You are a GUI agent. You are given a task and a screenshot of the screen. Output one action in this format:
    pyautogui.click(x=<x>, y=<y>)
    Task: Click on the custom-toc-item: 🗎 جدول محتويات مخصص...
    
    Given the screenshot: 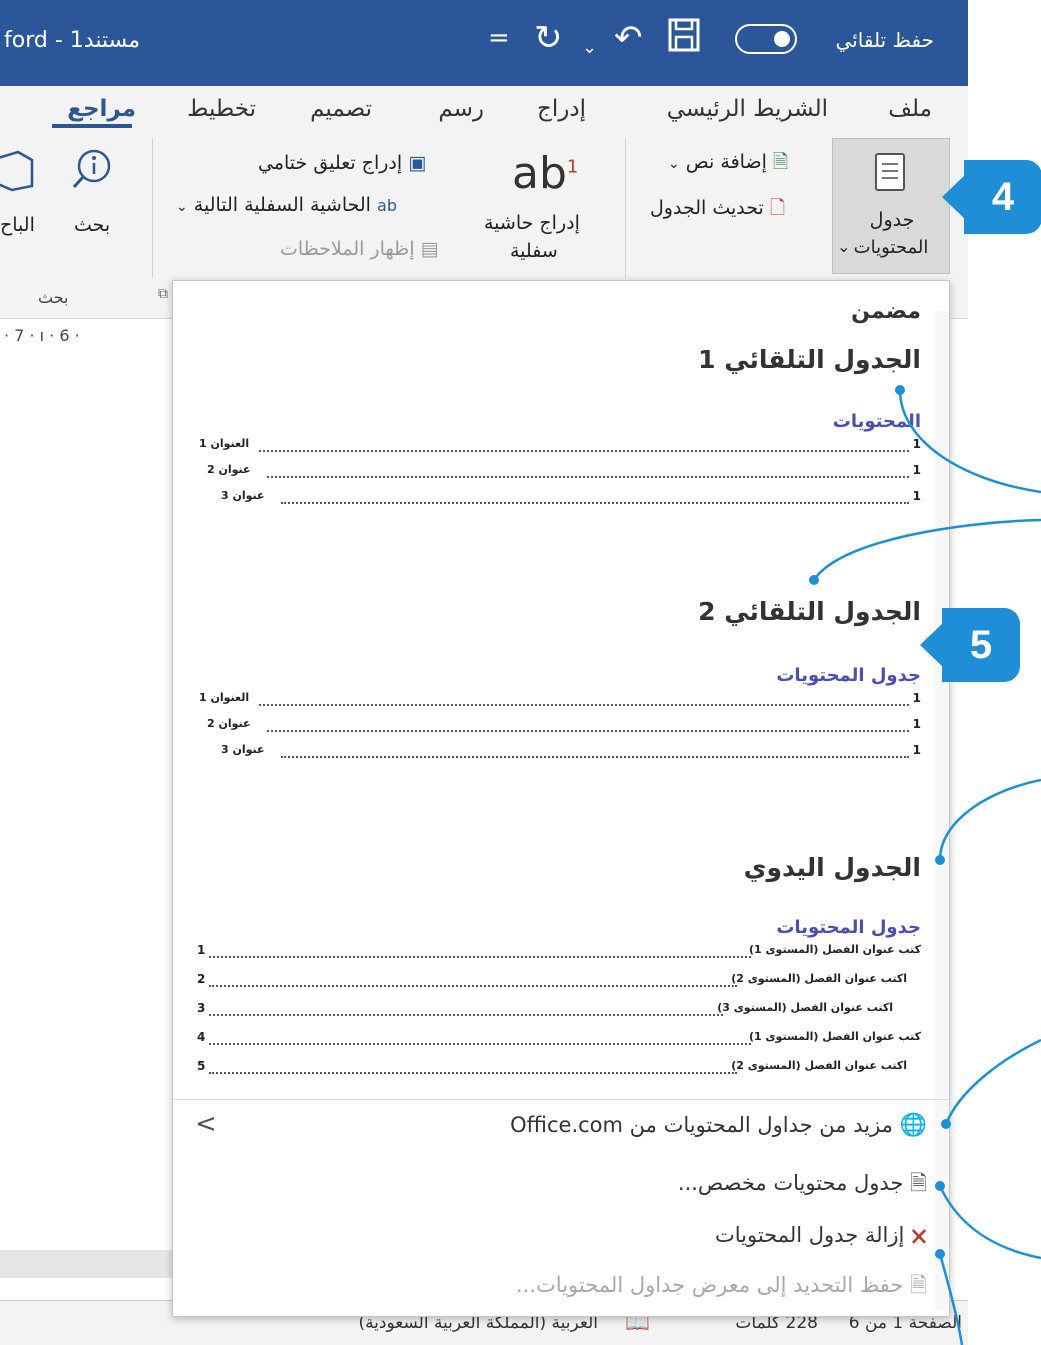 What is the action you would take?
    pyautogui.click(x=802, y=1186)
    